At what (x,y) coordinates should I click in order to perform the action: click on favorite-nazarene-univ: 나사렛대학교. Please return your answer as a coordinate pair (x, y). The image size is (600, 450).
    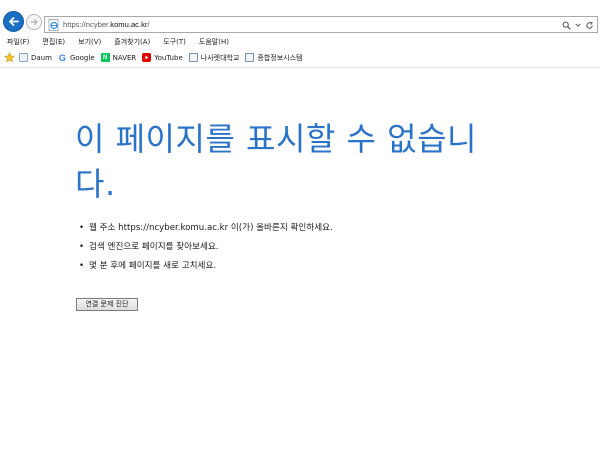
    Looking at the image, I should click on (214, 58).